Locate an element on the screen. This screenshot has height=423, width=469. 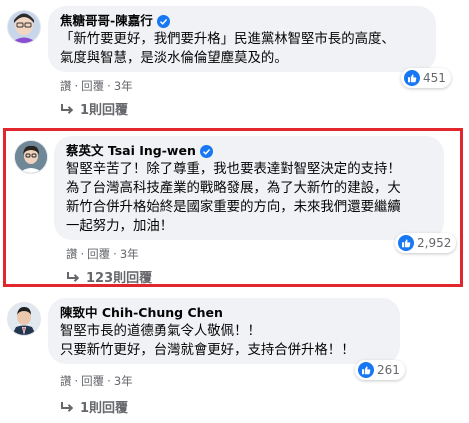
view-replies-link: 123則回覆 is located at coordinates (109, 276).